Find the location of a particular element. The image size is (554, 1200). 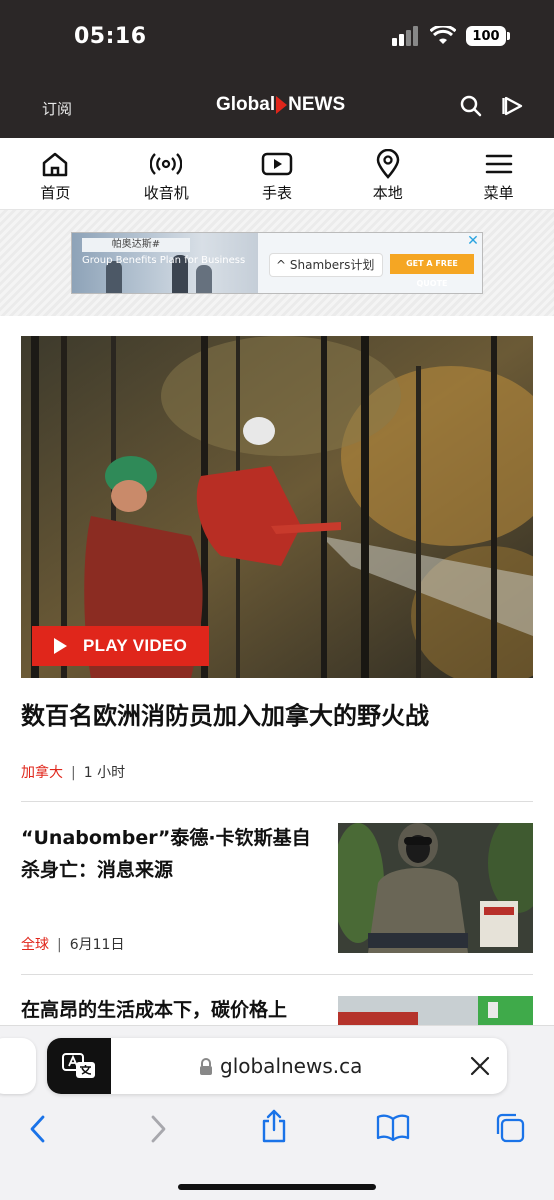

ad-headline: Group Benefits Plan for Business is located at coordinates (164, 260).